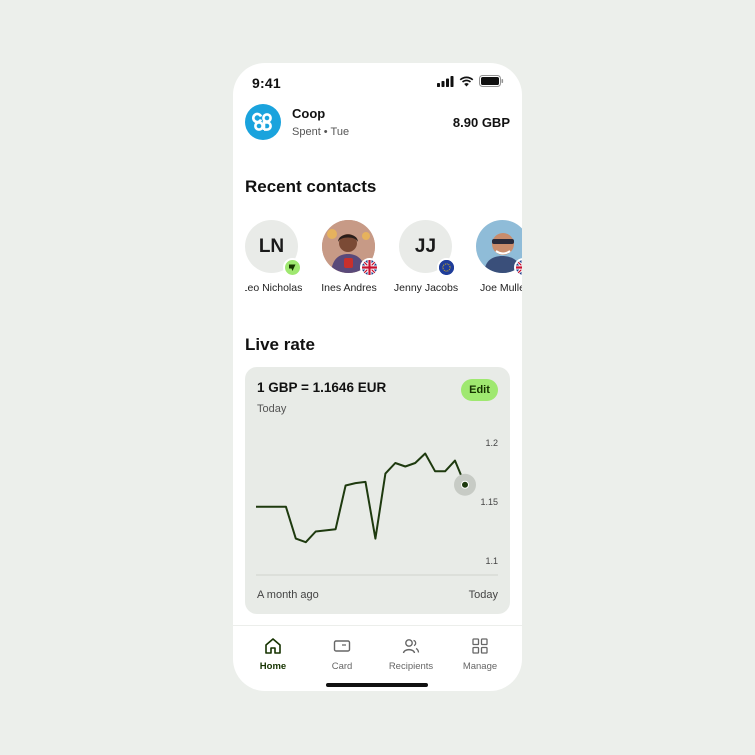 This screenshot has width=755, height=755. What do you see at coordinates (480, 646) in the screenshot?
I see `manage-grid-icon` at bounding box center [480, 646].